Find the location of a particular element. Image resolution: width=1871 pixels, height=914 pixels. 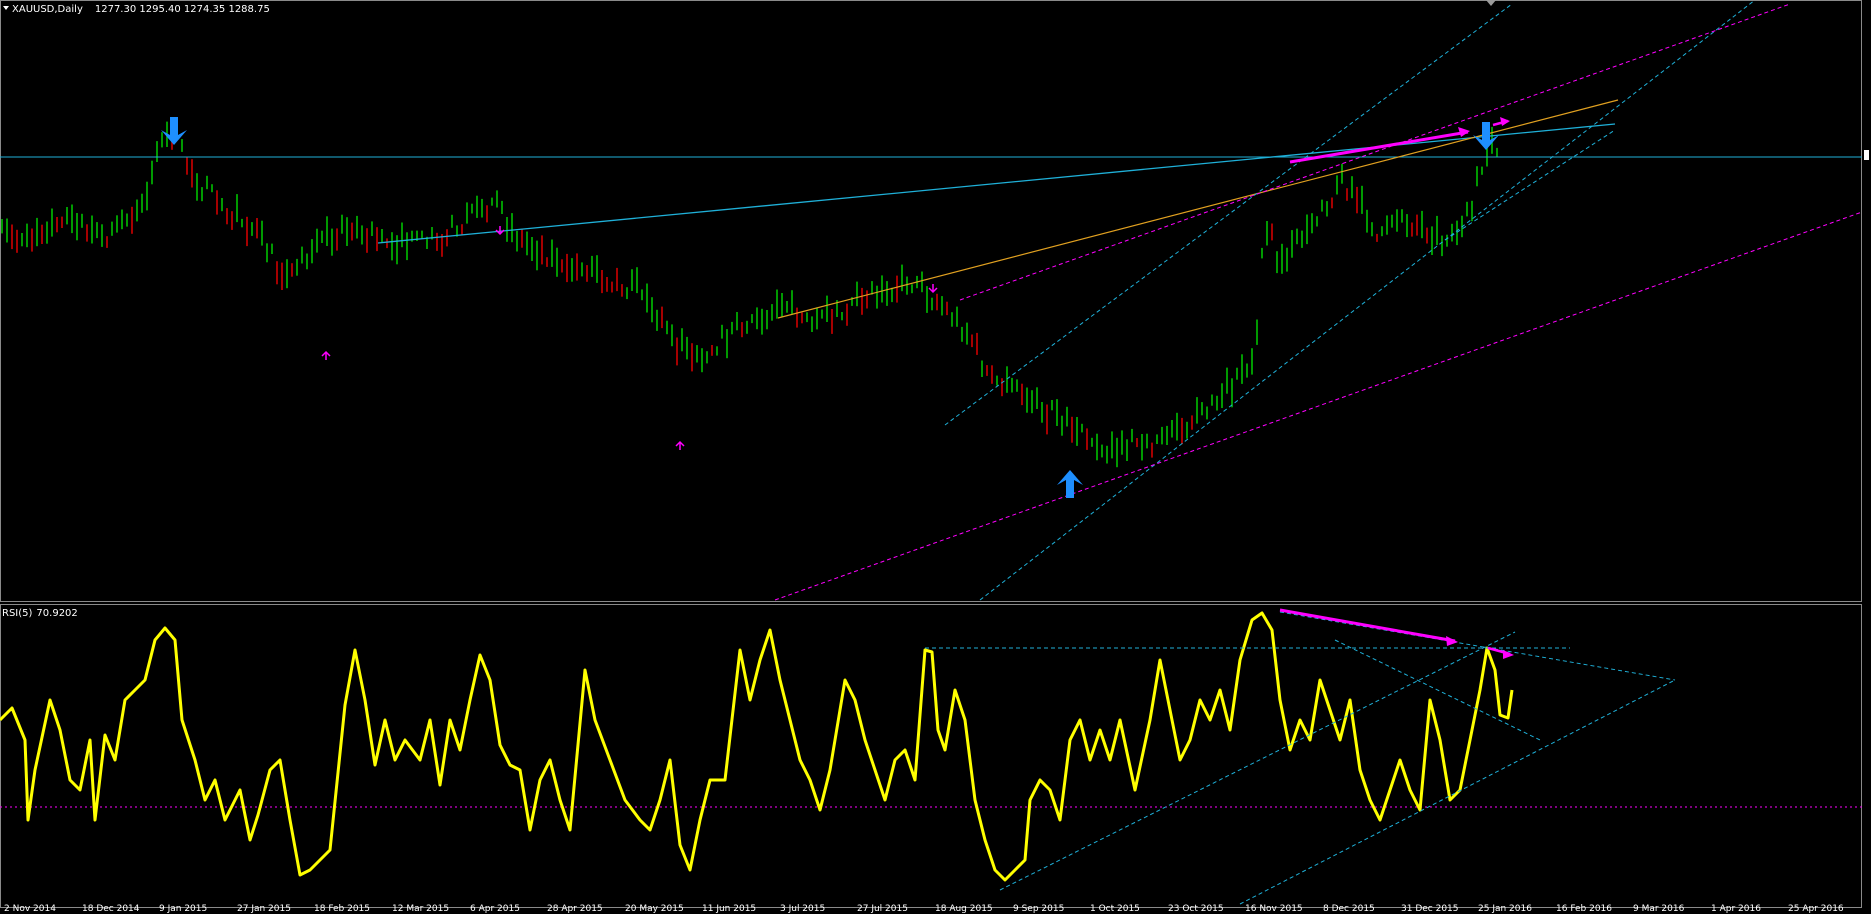

time-axis-label: 20 May 2015 is located at coordinates (654, 909).